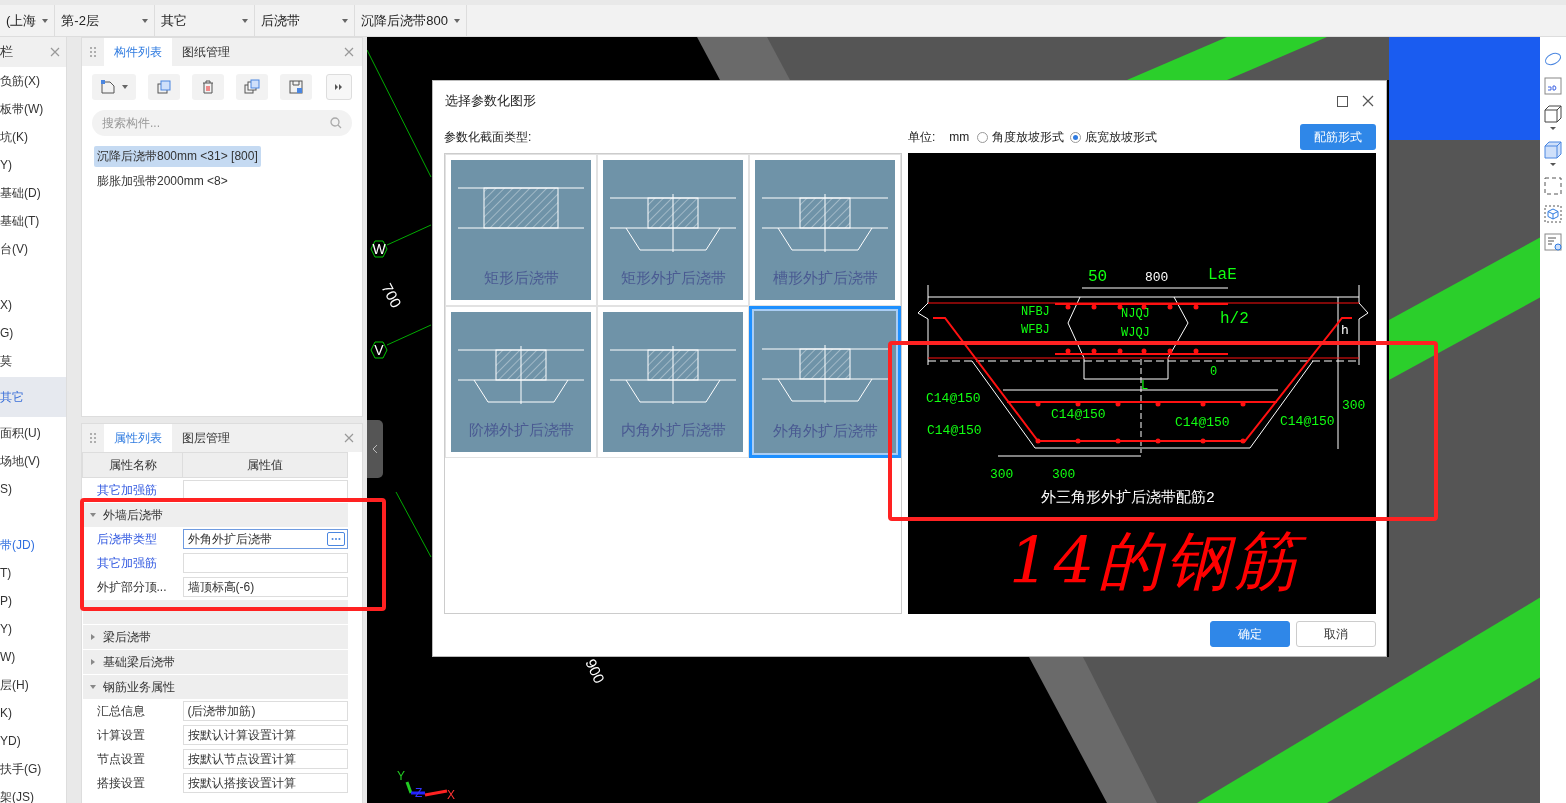 This screenshot has height=803, width=1566. I want to click on panel-tab: 属性列表, so click(138, 438).